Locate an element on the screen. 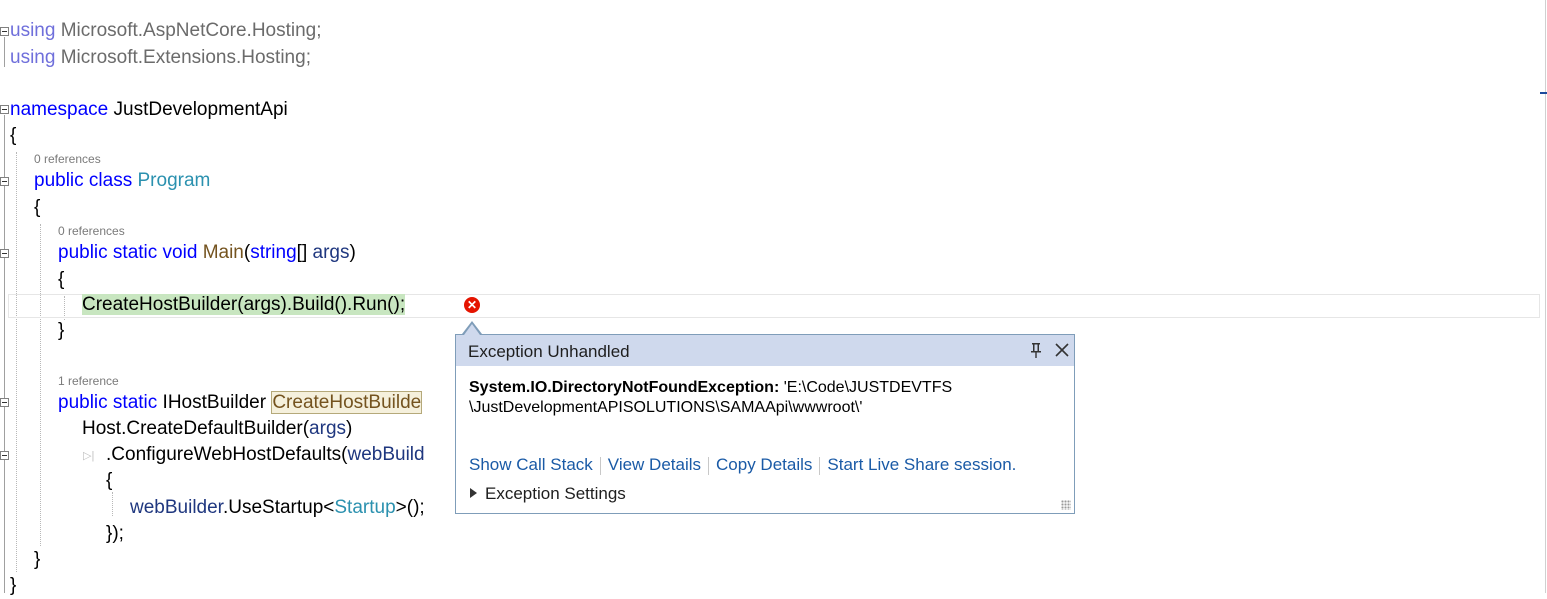  method-name-reference-highlight: CreateHostBuilde is located at coordinates (347, 402).